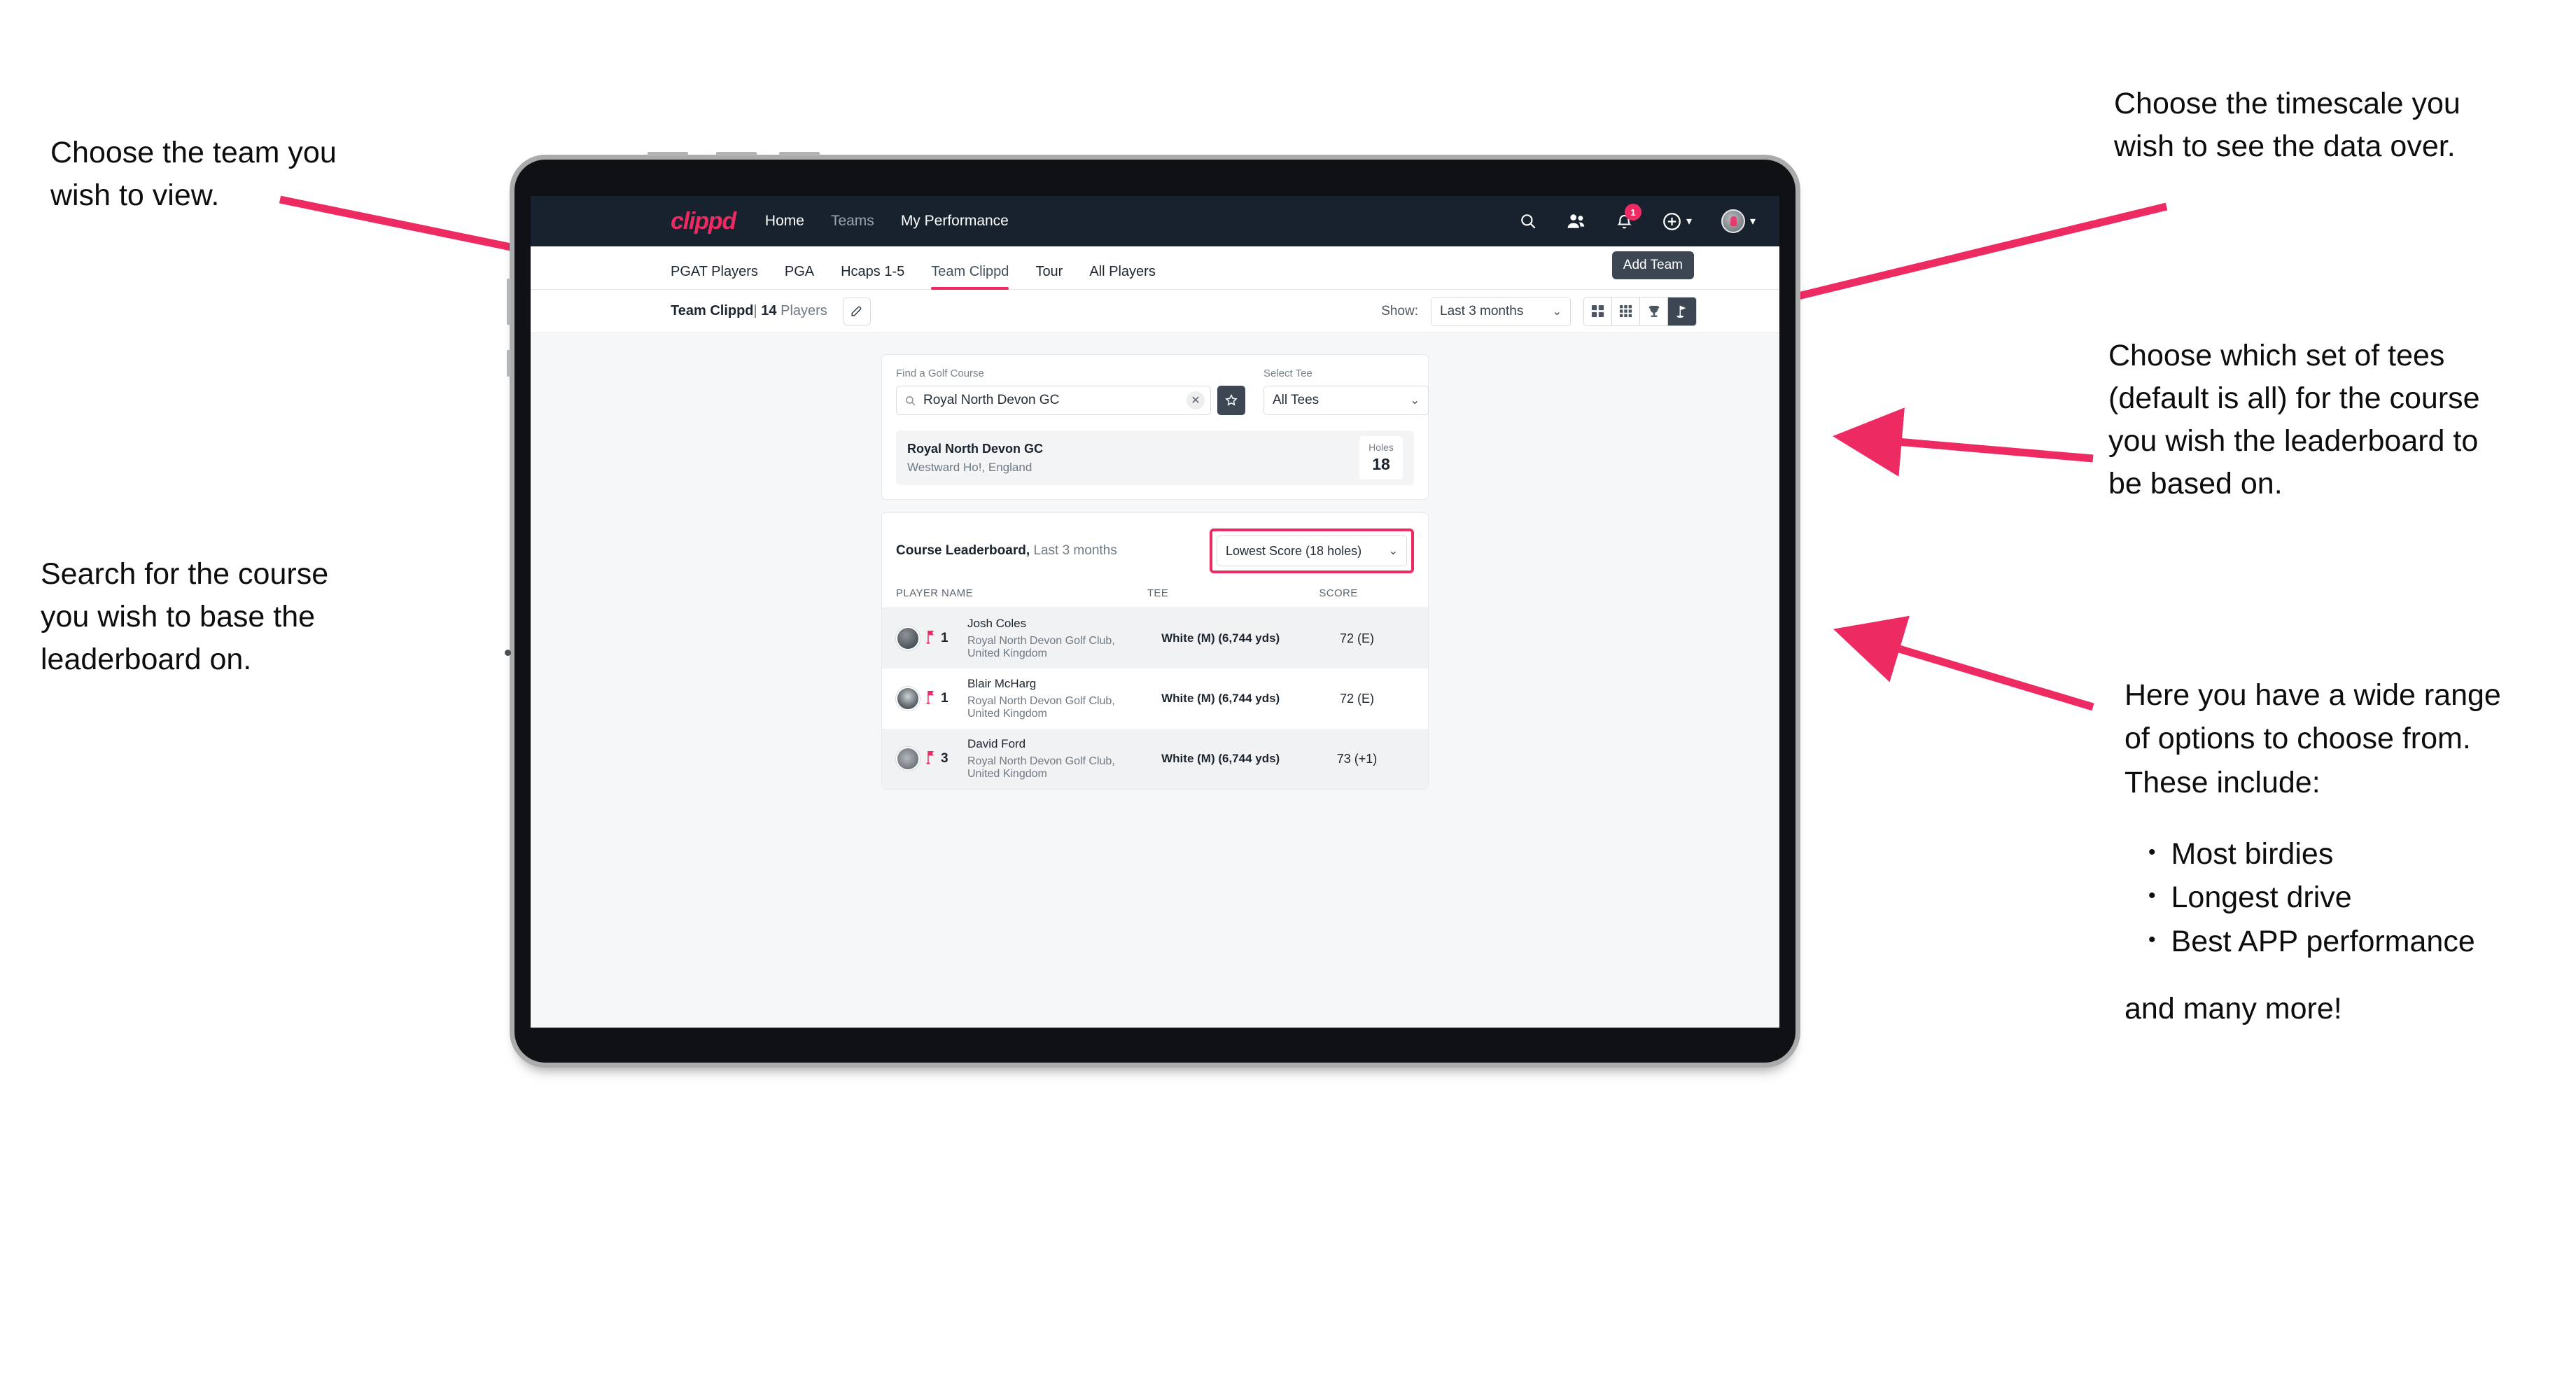 Image resolution: width=2576 pixels, height=1386 pixels. I want to click on metric-select: Lowest Score (18 holes) ⌄, so click(1312, 551).